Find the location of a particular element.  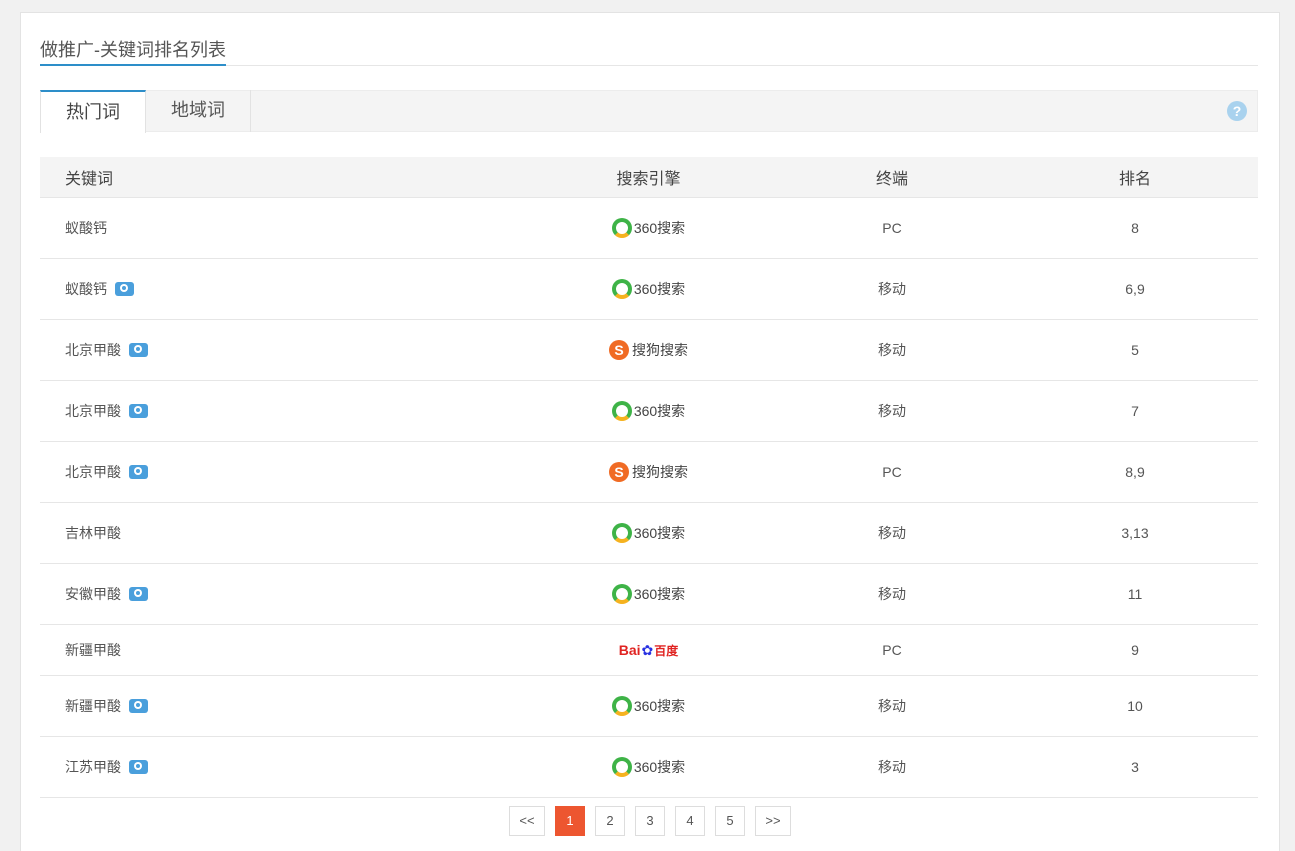

table-row: 北京甲酸 S 搜狗搜索 PC 8,9 is located at coordinates (649, 472).